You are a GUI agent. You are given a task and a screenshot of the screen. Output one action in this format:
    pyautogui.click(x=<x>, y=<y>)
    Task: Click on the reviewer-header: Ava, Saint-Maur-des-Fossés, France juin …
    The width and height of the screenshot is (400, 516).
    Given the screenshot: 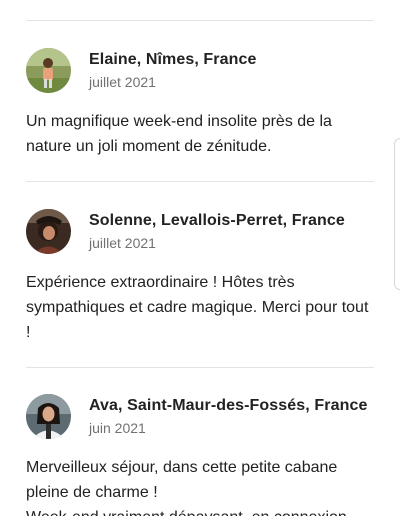 What is the action you would take?
    pyautogui.click(x=200, y=416)
    